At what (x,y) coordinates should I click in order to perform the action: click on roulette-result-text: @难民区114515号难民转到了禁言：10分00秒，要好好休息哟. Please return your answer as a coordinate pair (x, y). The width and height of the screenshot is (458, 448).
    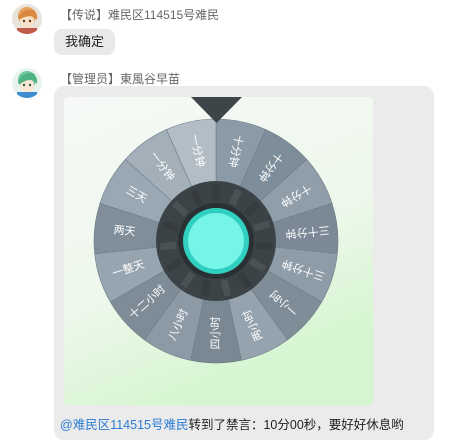
    Looking at the image, I should click on (232, 423).